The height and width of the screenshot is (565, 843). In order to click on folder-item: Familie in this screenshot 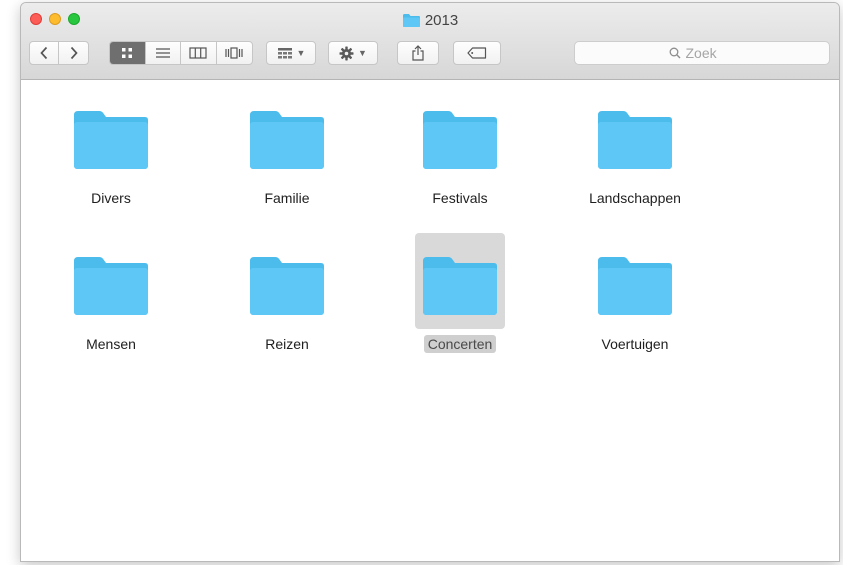, I will do `click(287, 152)`.